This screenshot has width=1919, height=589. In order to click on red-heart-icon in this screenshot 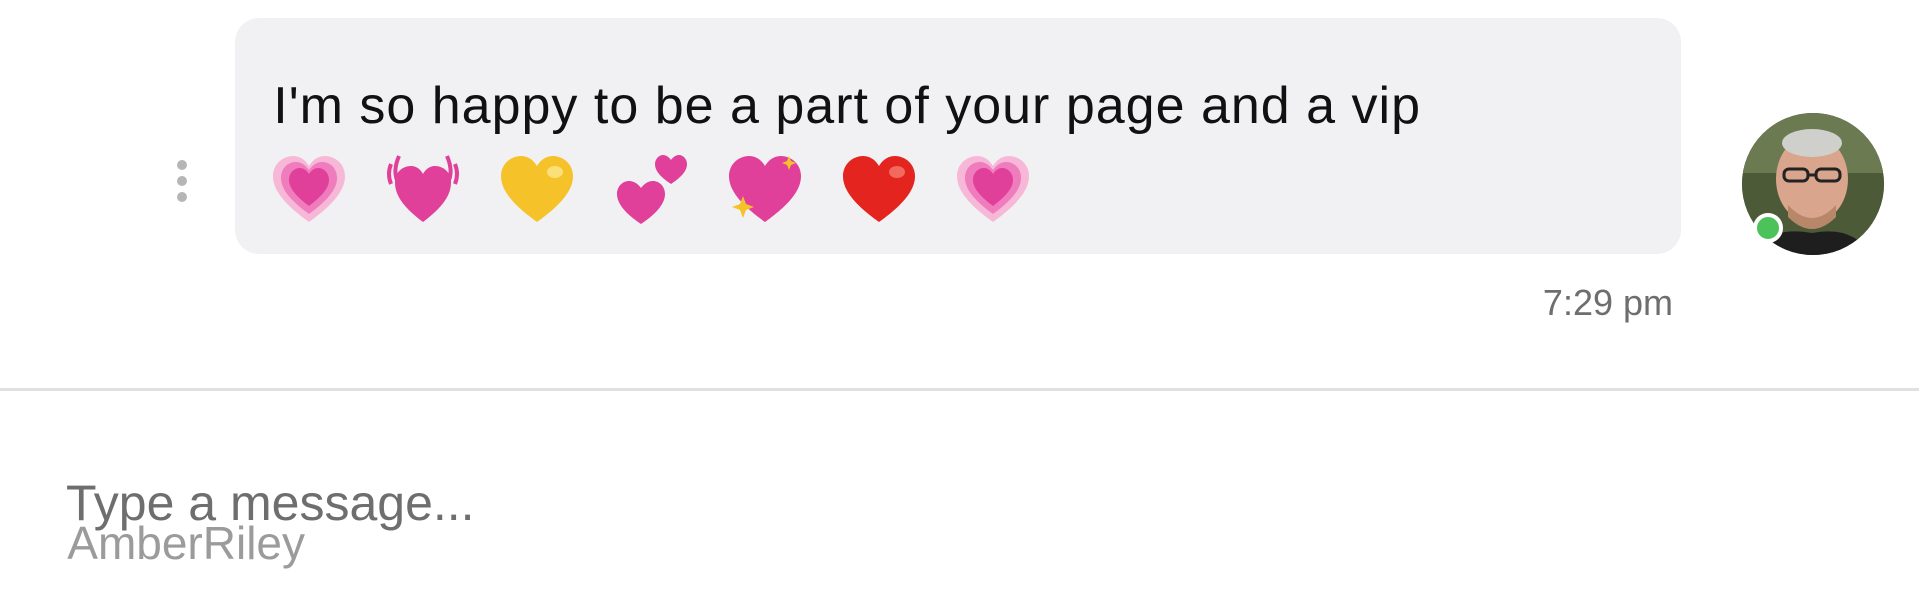, I will do `click(879, 189)`.